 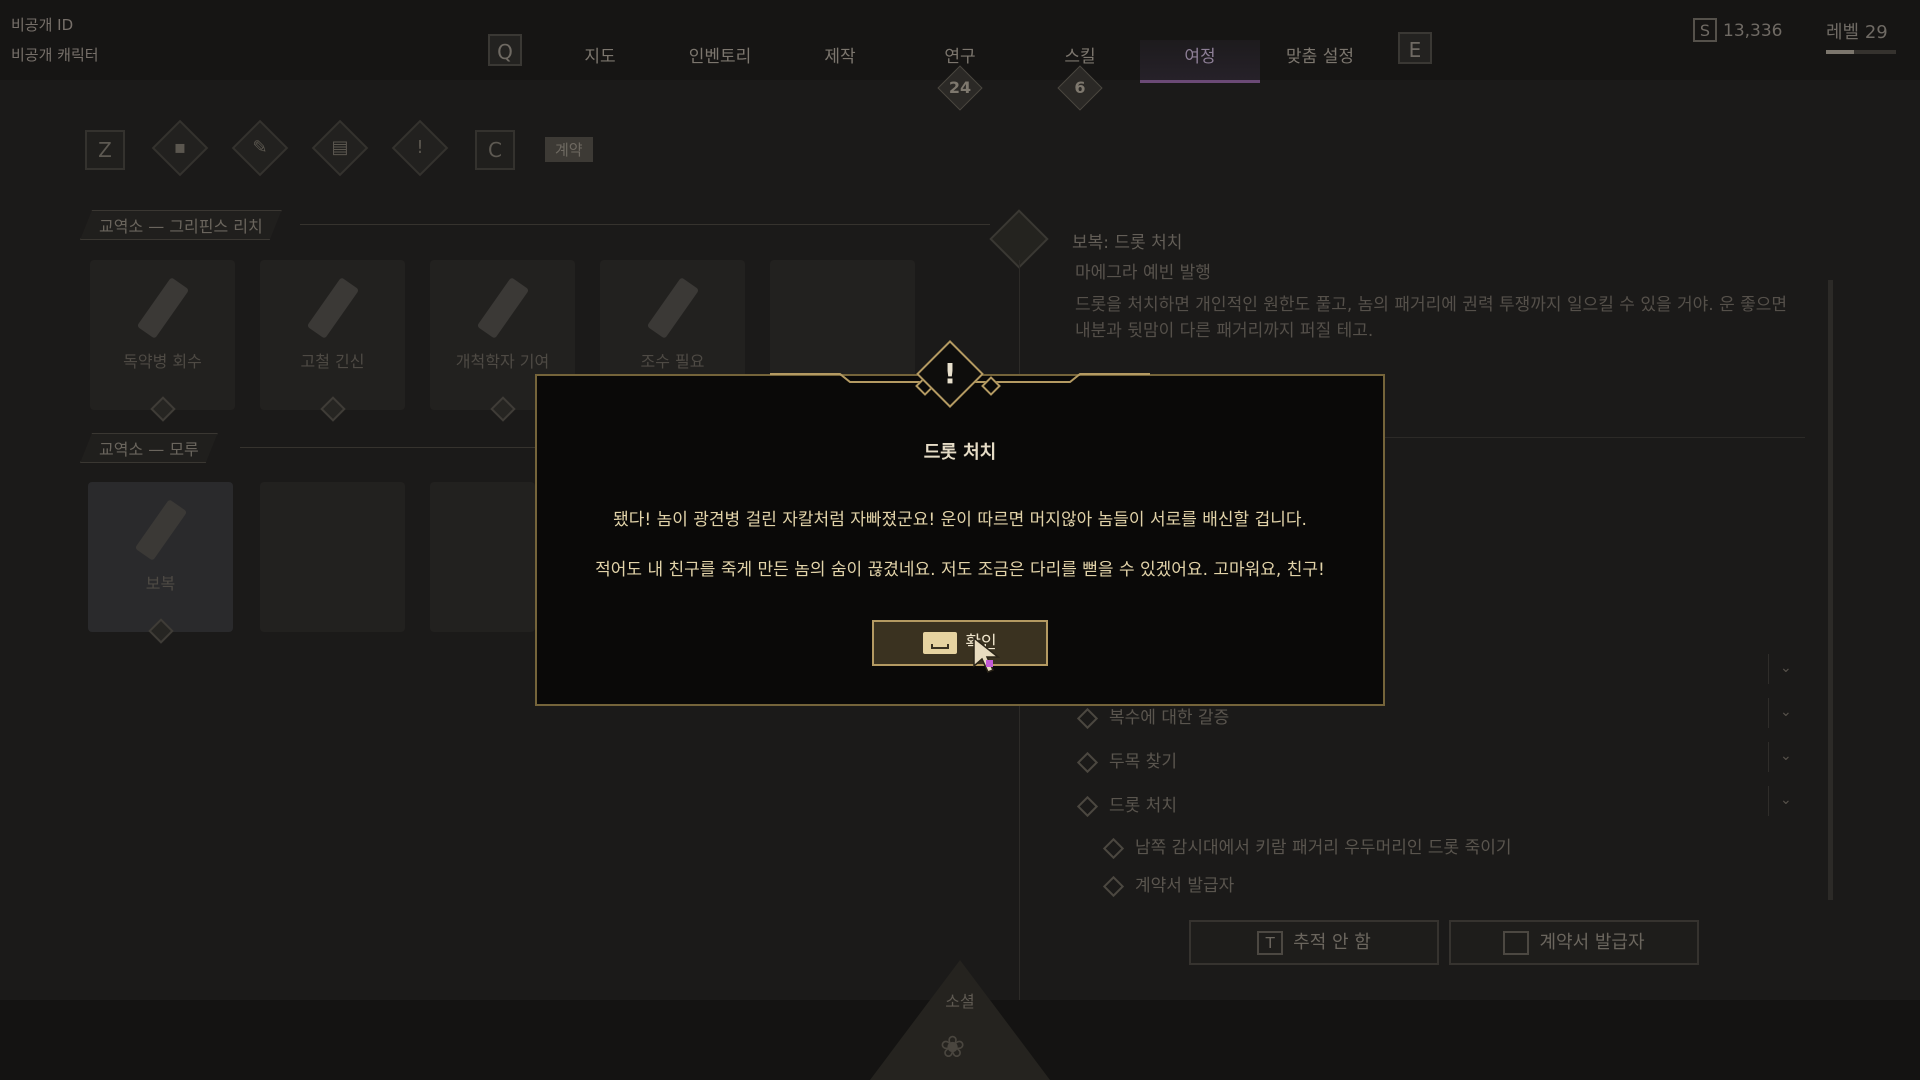 What do you see at coordinates (42, 25) in the screenshot?
I see `account-id-label: 비공개 ID` at bounding box center [42, 25].